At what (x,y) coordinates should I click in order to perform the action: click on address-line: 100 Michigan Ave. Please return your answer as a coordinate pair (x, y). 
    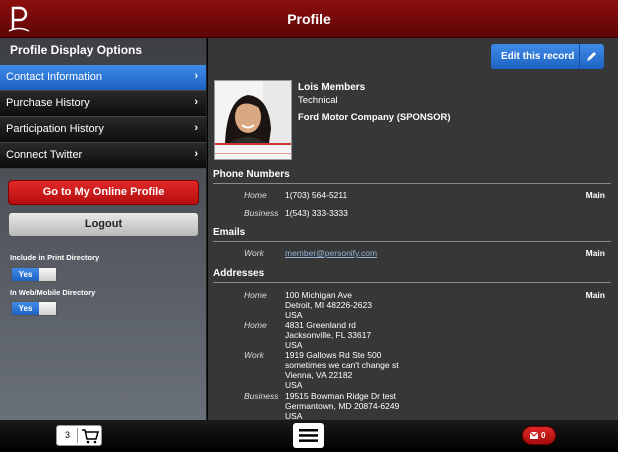
    Looking at the image, I should click on (318, 295).